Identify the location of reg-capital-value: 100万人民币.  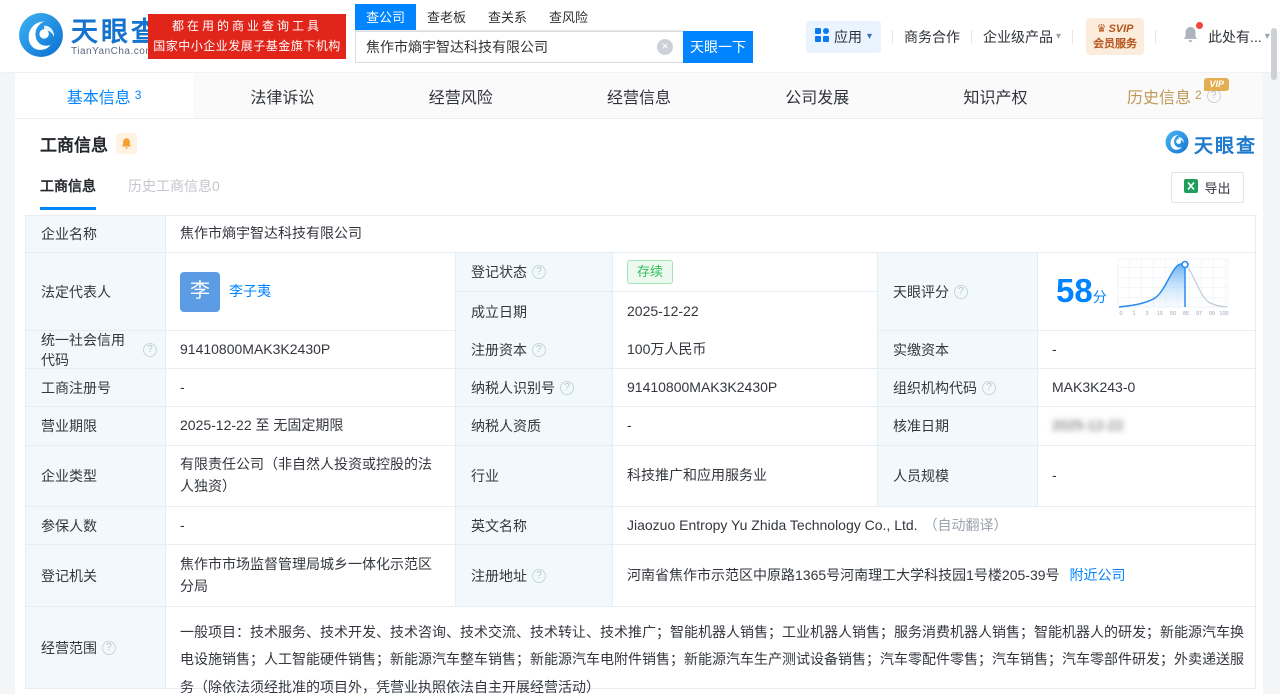
(745, 350).